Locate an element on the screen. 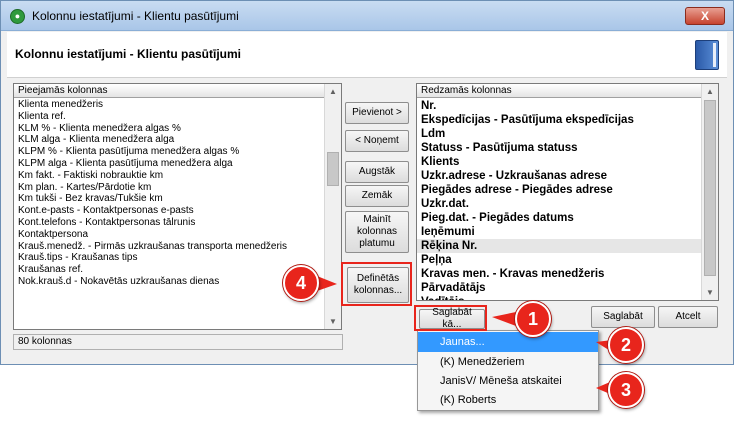 This screenshot has height=425, width=734. visible-column-item: Uzkr.adrese - Uzkraušanas adrese is located at coordinates (559, 176).